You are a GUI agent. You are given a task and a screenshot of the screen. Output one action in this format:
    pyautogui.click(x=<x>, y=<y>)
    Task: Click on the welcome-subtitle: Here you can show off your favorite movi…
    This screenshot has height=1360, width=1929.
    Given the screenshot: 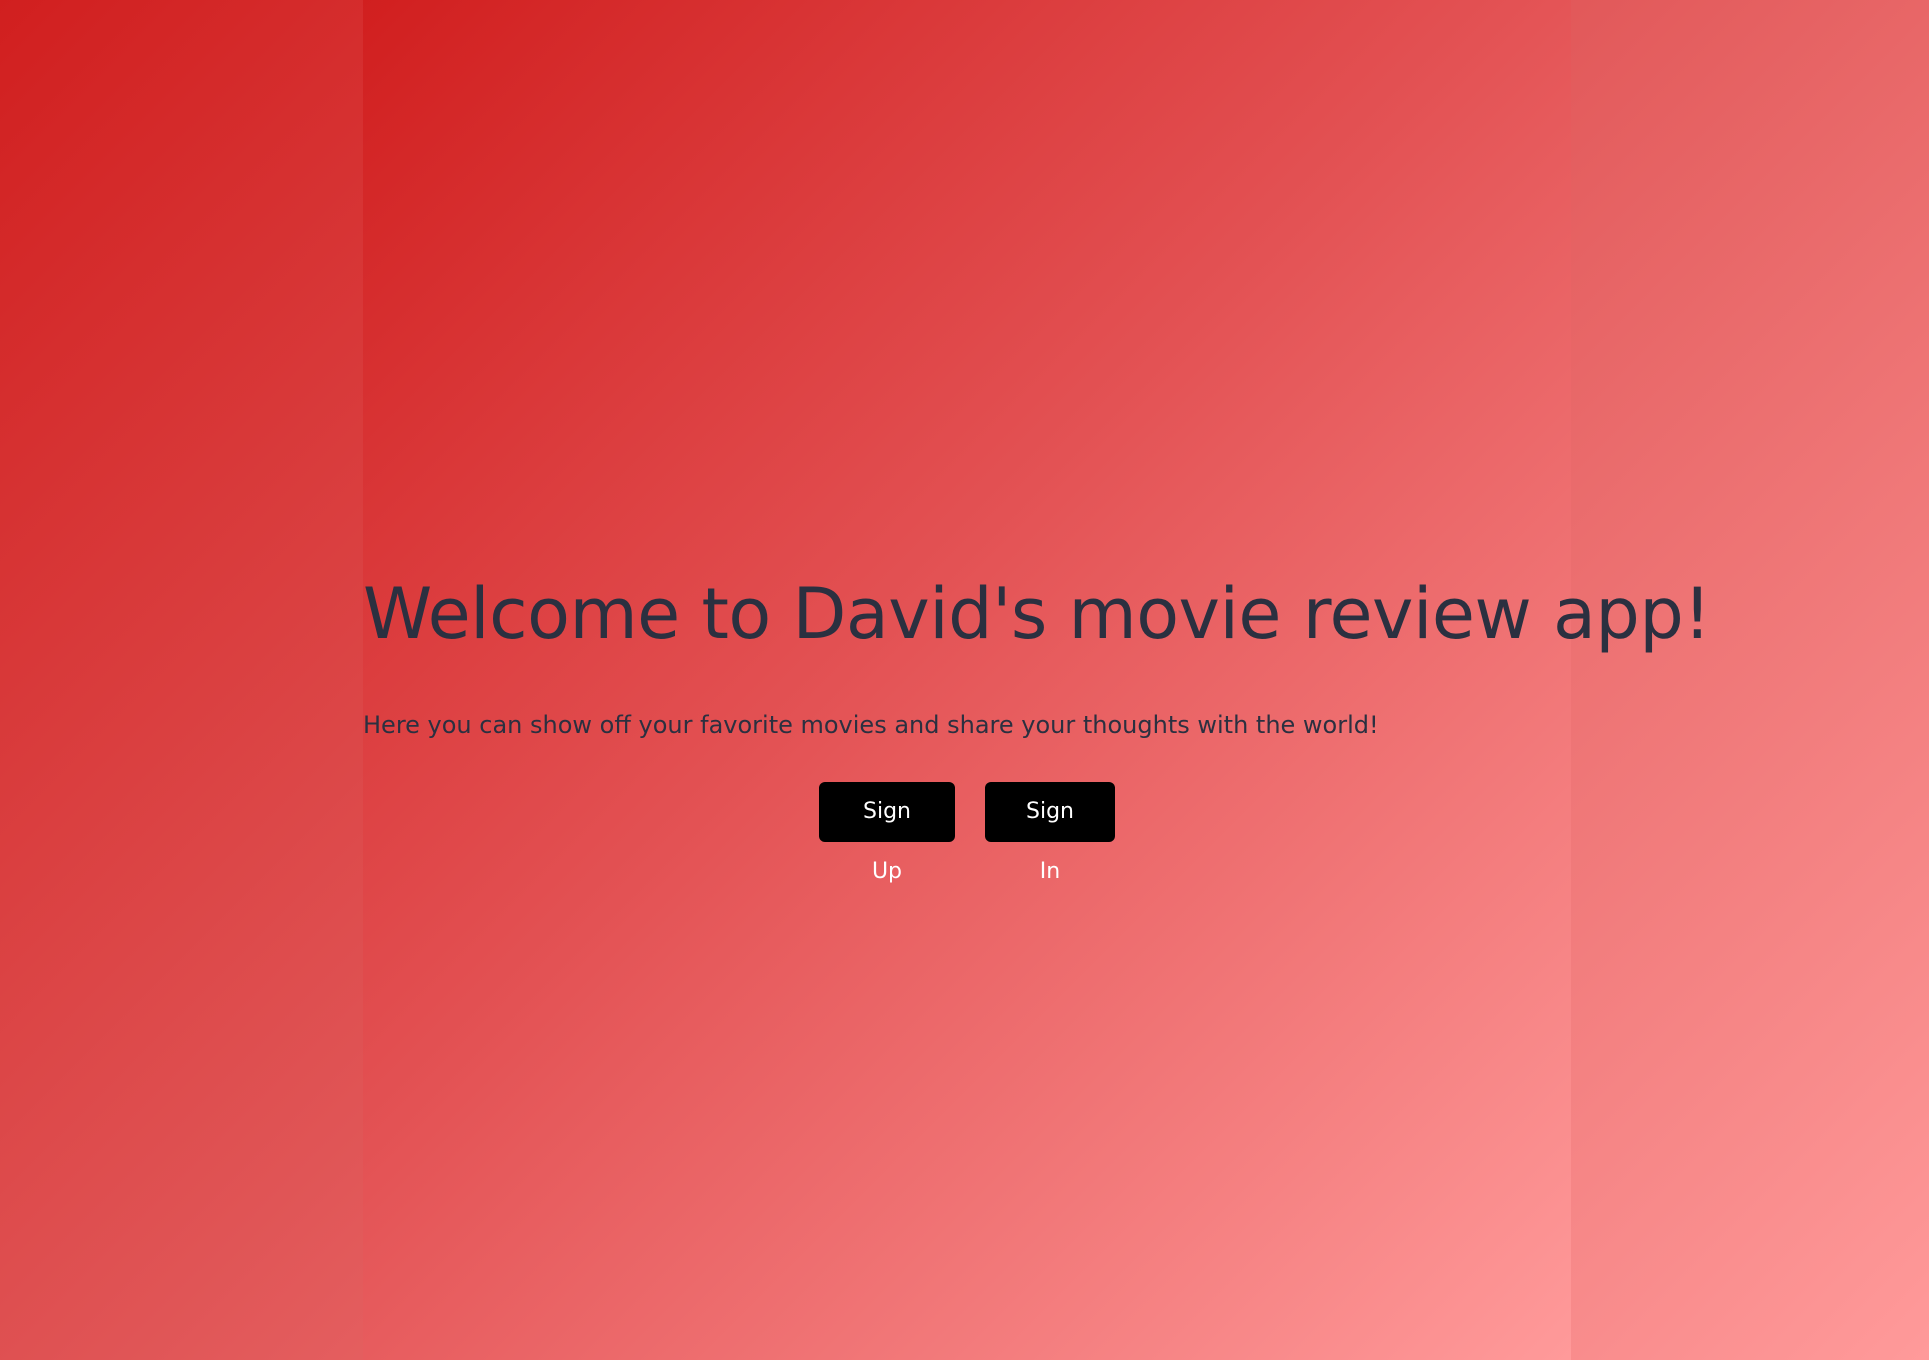 What is the action you would take?
    pyautogui.click(x=871, y=725)
    